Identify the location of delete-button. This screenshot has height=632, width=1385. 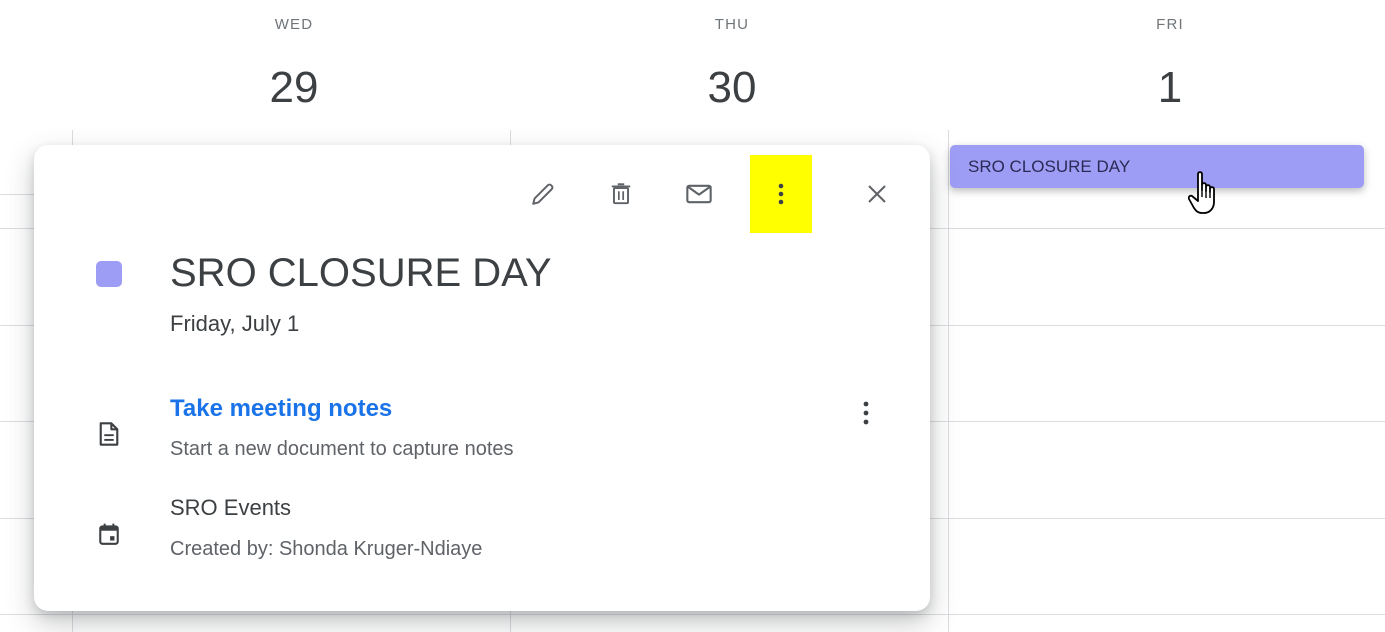
(621, 194).